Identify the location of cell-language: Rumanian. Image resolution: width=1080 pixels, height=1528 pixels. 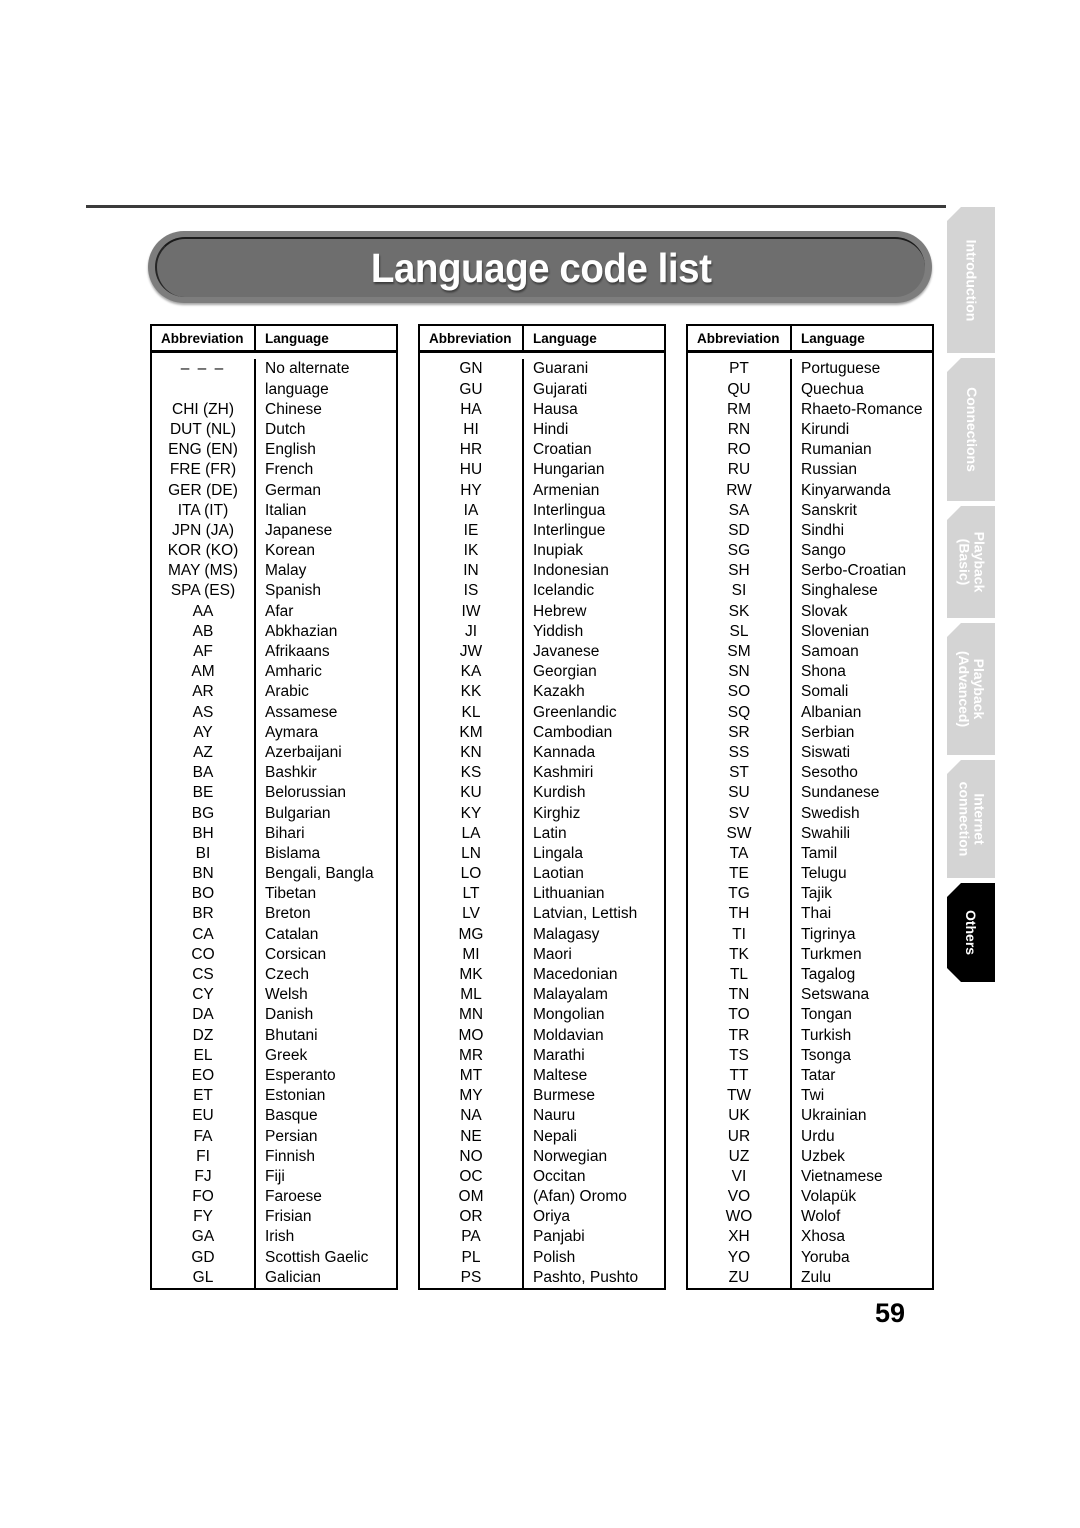
(836, 450).